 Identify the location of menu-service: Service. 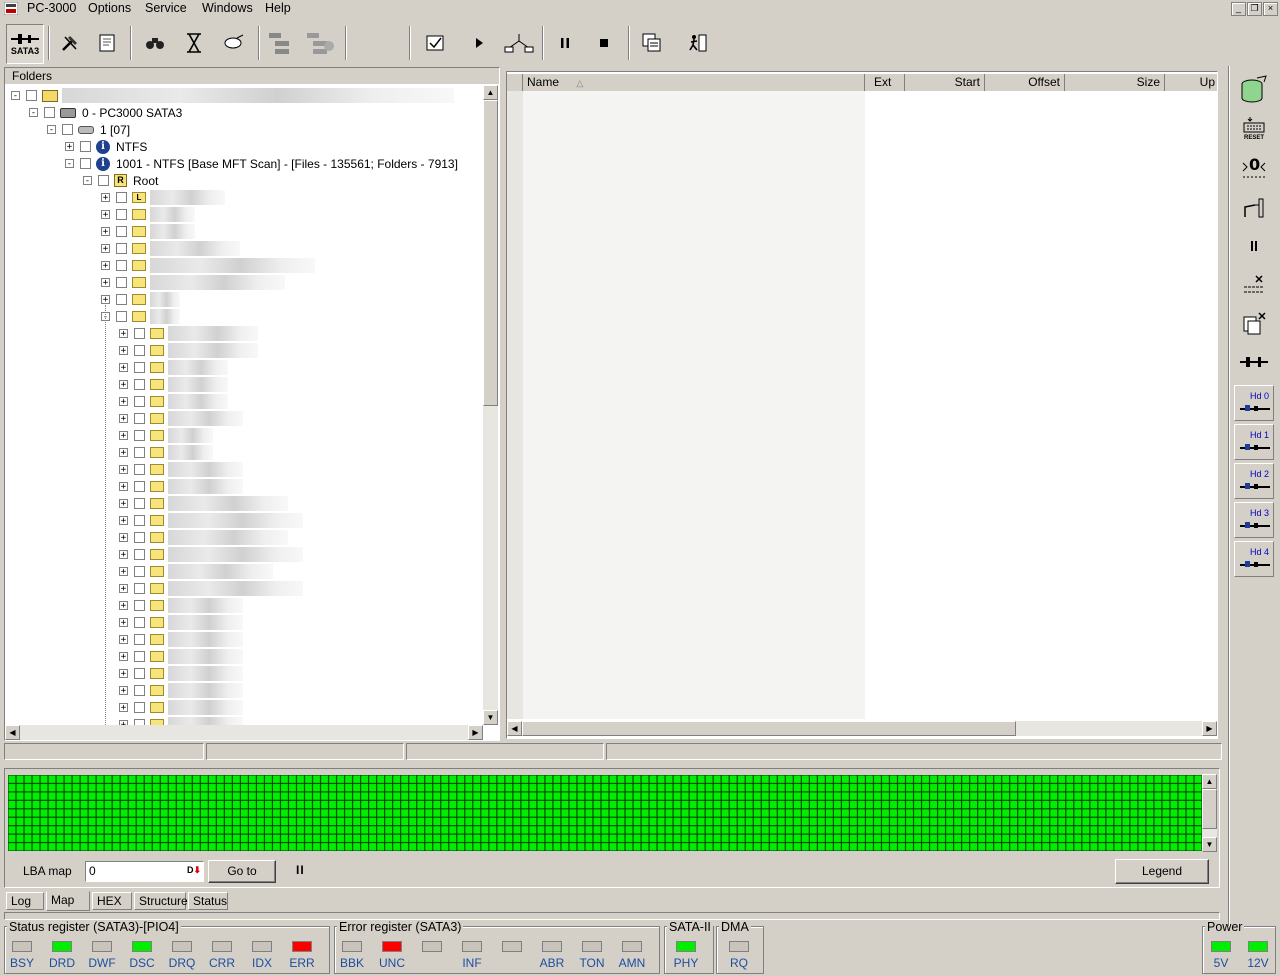
(166, 8).